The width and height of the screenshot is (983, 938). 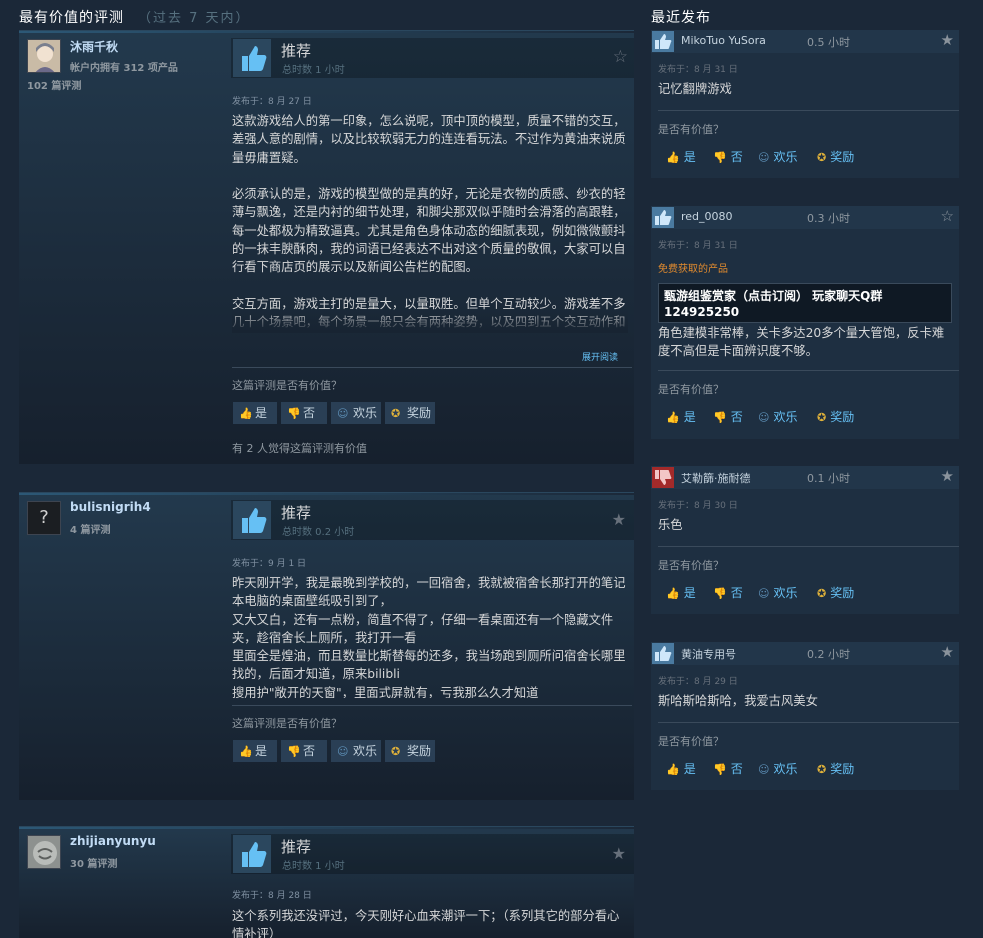 What do you see at coordinates (805, 217) in the screenshot?
I see `recent-review-header: red_0080 0.3 小时 ☆` at bounding box center [805, 217].